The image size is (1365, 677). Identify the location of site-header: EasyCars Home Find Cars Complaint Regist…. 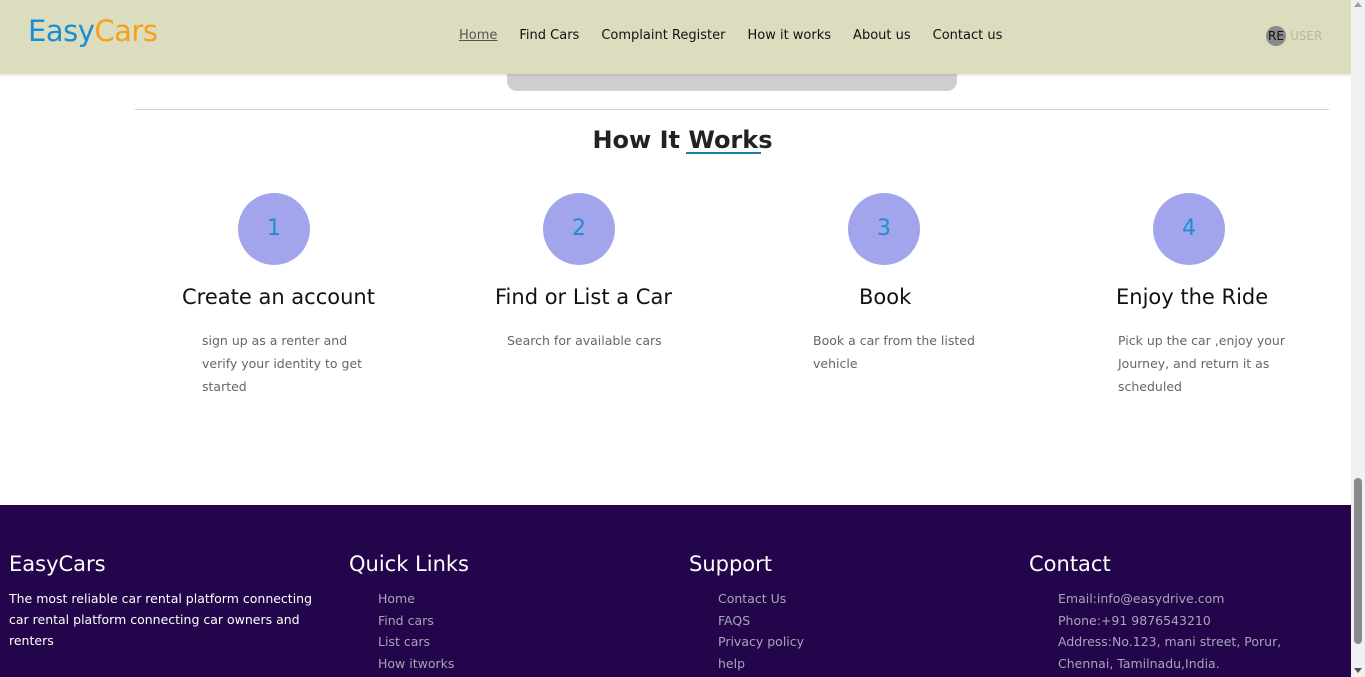
(675, 37).